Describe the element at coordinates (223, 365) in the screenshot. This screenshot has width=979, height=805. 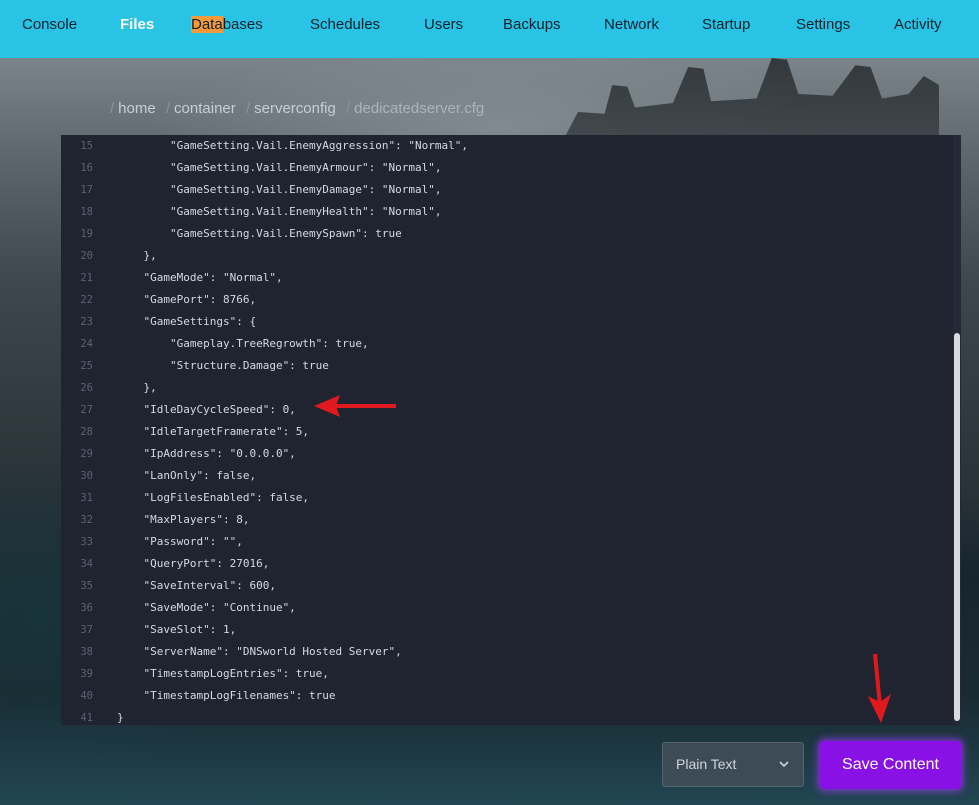
I see `line-text: "Structure.Damage": true` at that location.